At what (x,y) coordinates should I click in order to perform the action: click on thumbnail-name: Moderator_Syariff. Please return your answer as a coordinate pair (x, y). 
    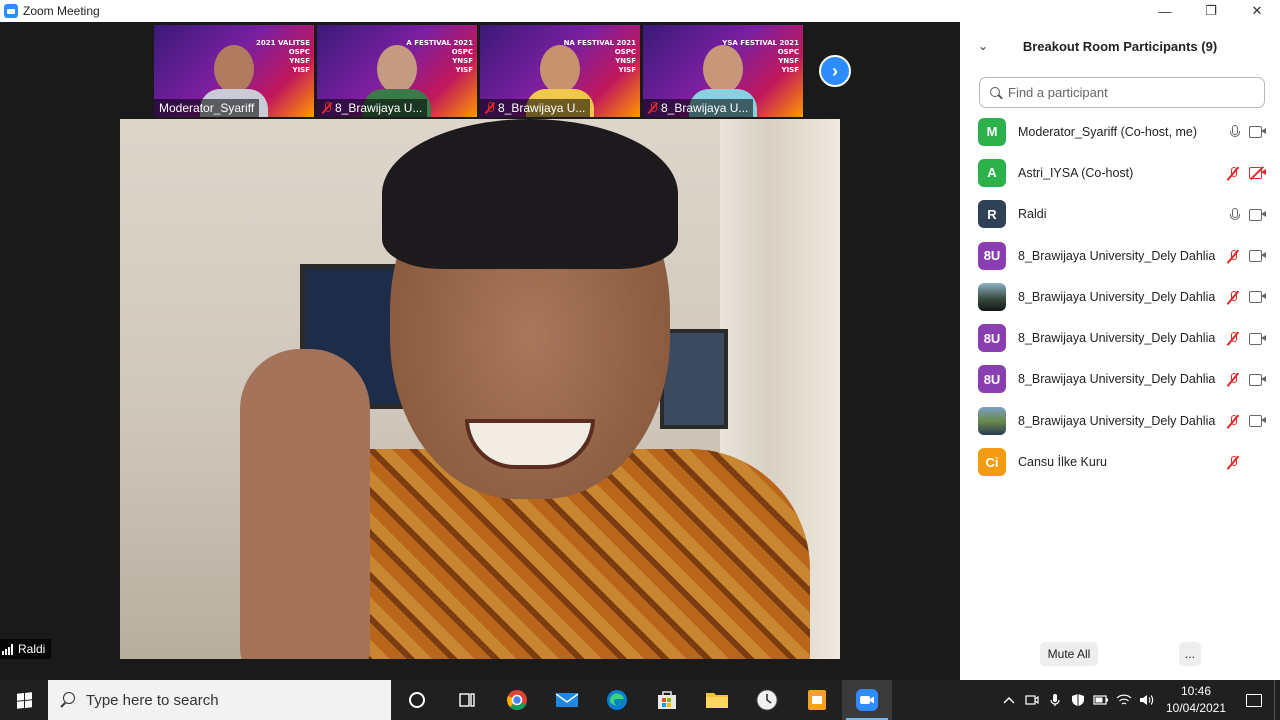
    Looking at the image, I should click on (207, 108).